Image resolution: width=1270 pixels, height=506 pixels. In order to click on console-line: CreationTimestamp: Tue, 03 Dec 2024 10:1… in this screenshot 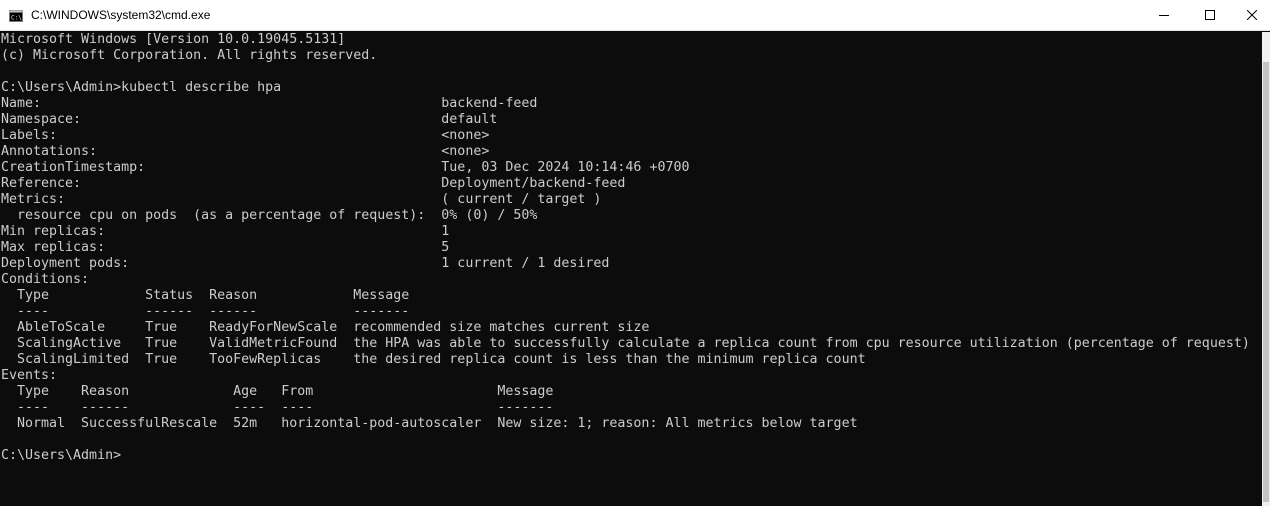, I will do `click(345, 167)`.